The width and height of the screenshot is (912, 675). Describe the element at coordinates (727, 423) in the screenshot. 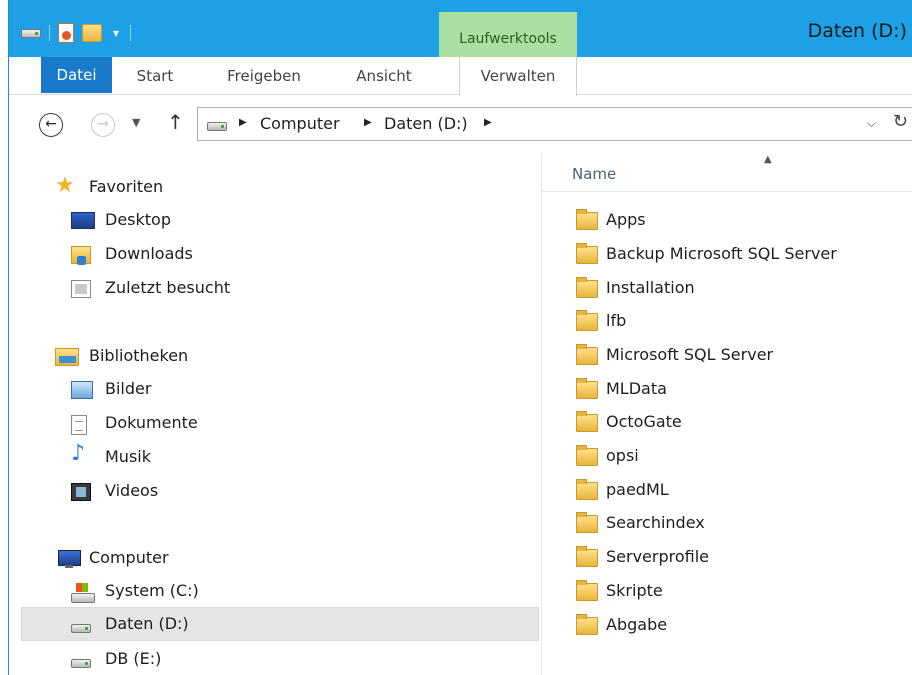

I see `list-item: OctoGate` at that location.